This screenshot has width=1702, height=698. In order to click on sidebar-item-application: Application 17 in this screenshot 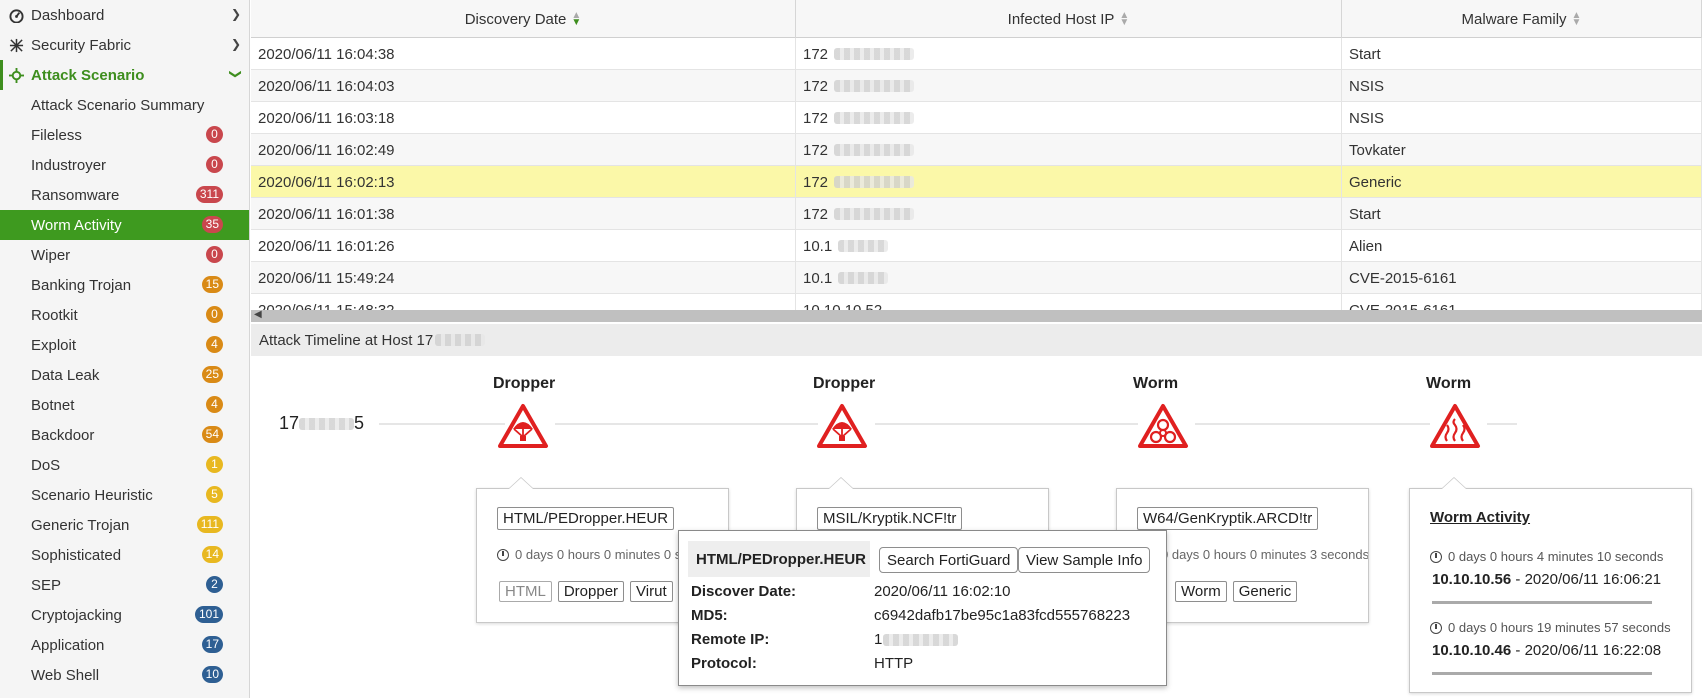, I will do `click(124, 645)`.